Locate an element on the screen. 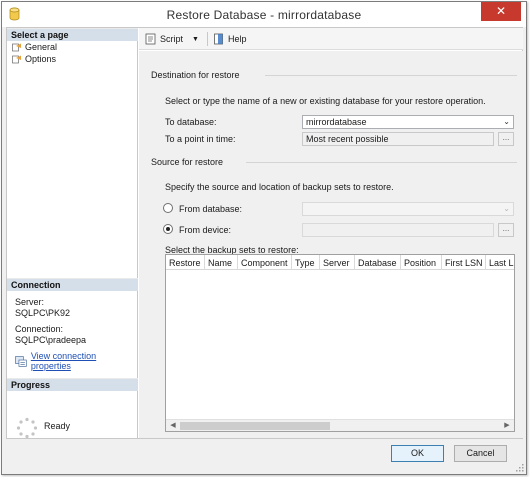 The image size is (530, 477). close-icon: ✕ is located at coordinates (501, 11).